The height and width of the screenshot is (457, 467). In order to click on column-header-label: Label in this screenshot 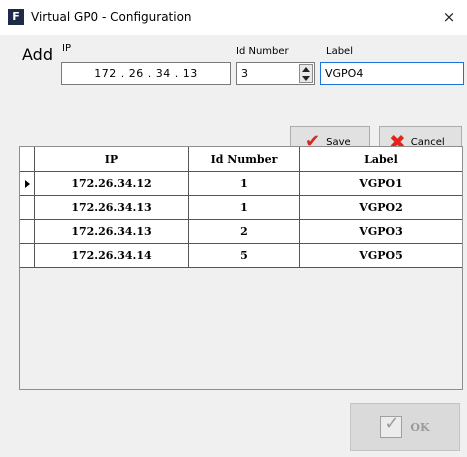, I will do `click(381, 159)`.